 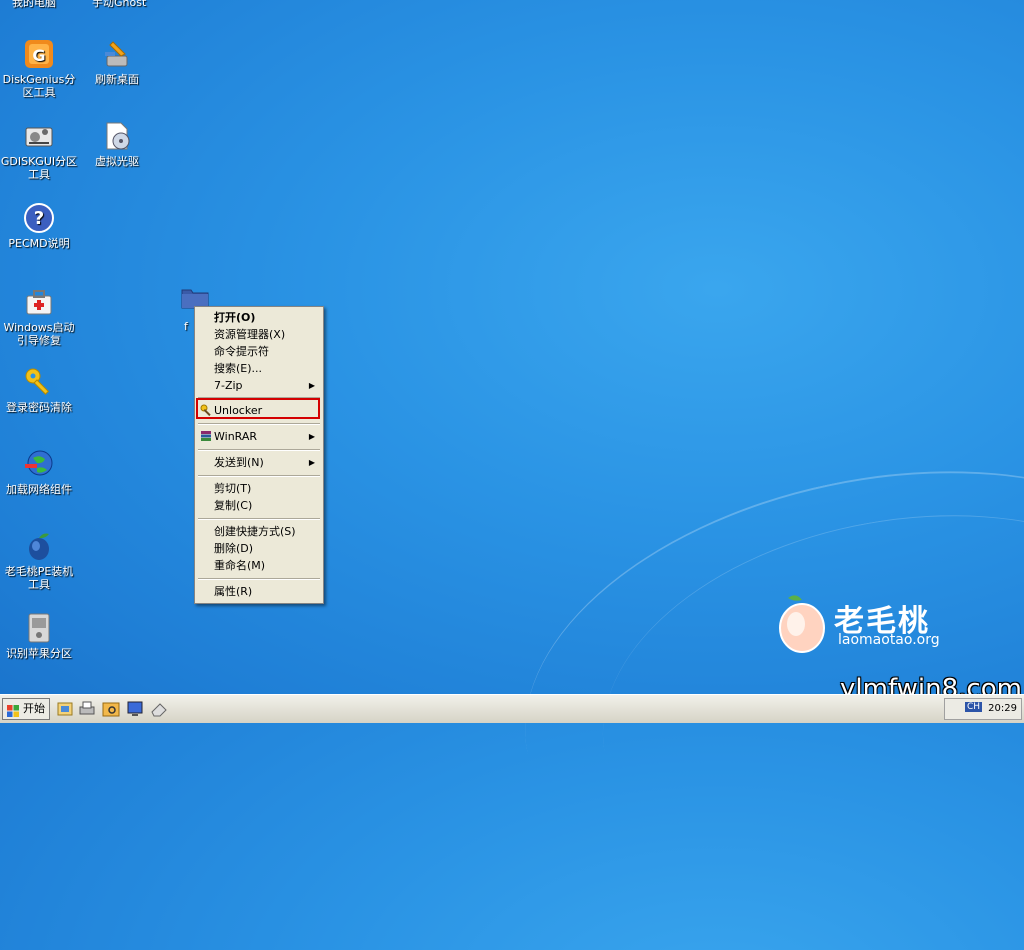 I want to click on desktop-icon-label: 我的电脑, so click(x=34, y=5).